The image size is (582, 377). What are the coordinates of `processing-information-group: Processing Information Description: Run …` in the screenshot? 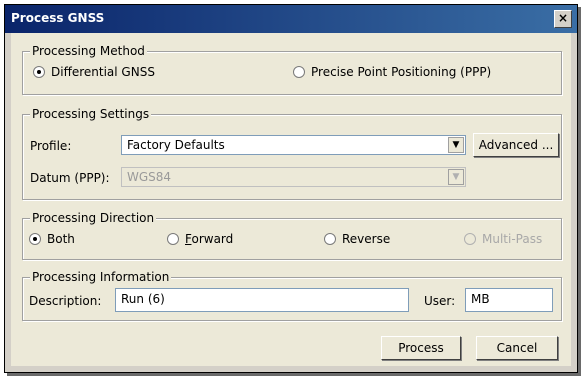 It's located at (292, 295).